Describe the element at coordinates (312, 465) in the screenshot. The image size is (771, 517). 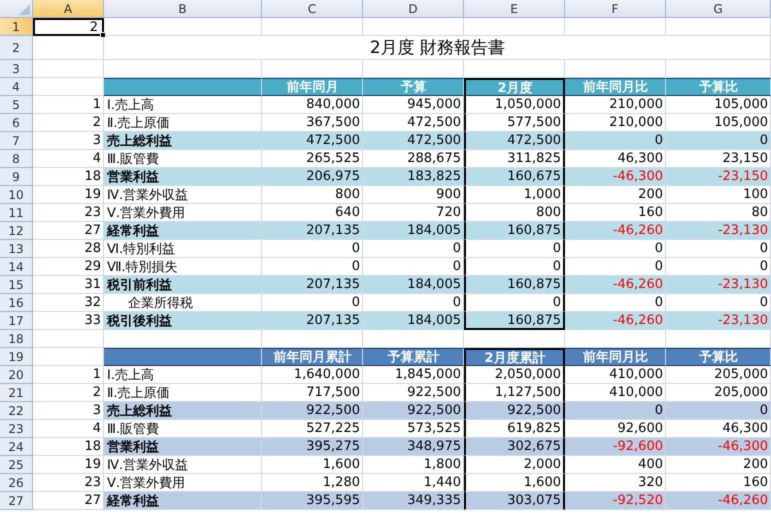
I see `table-cell: 1,600` at that location.